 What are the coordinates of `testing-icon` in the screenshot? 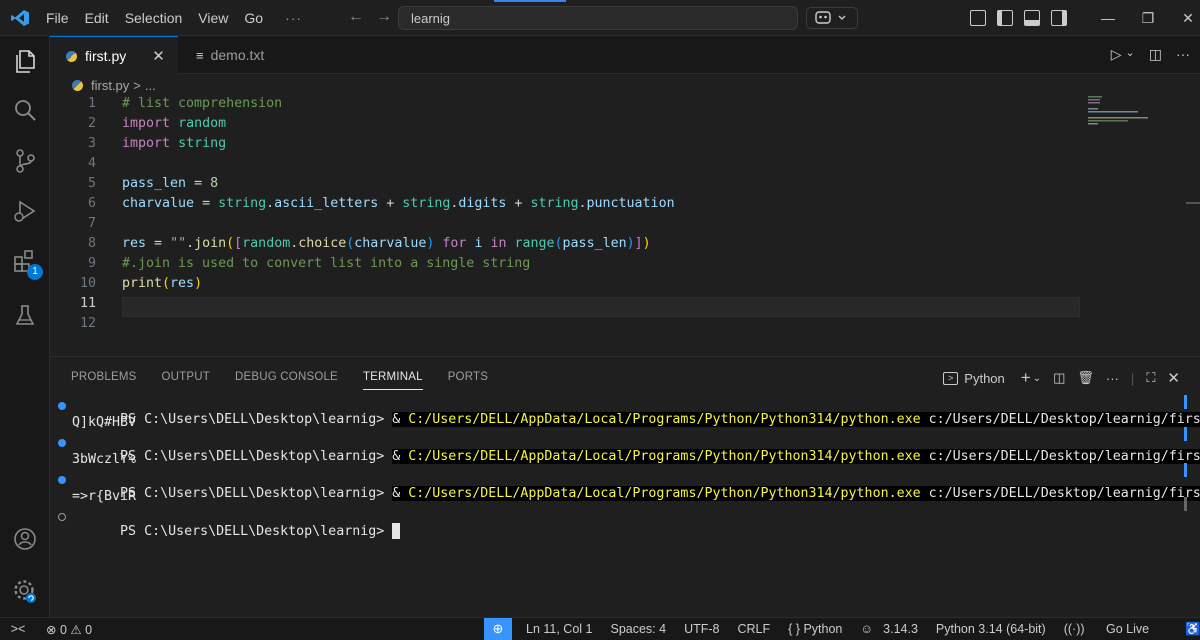 It's located at (25, 315).